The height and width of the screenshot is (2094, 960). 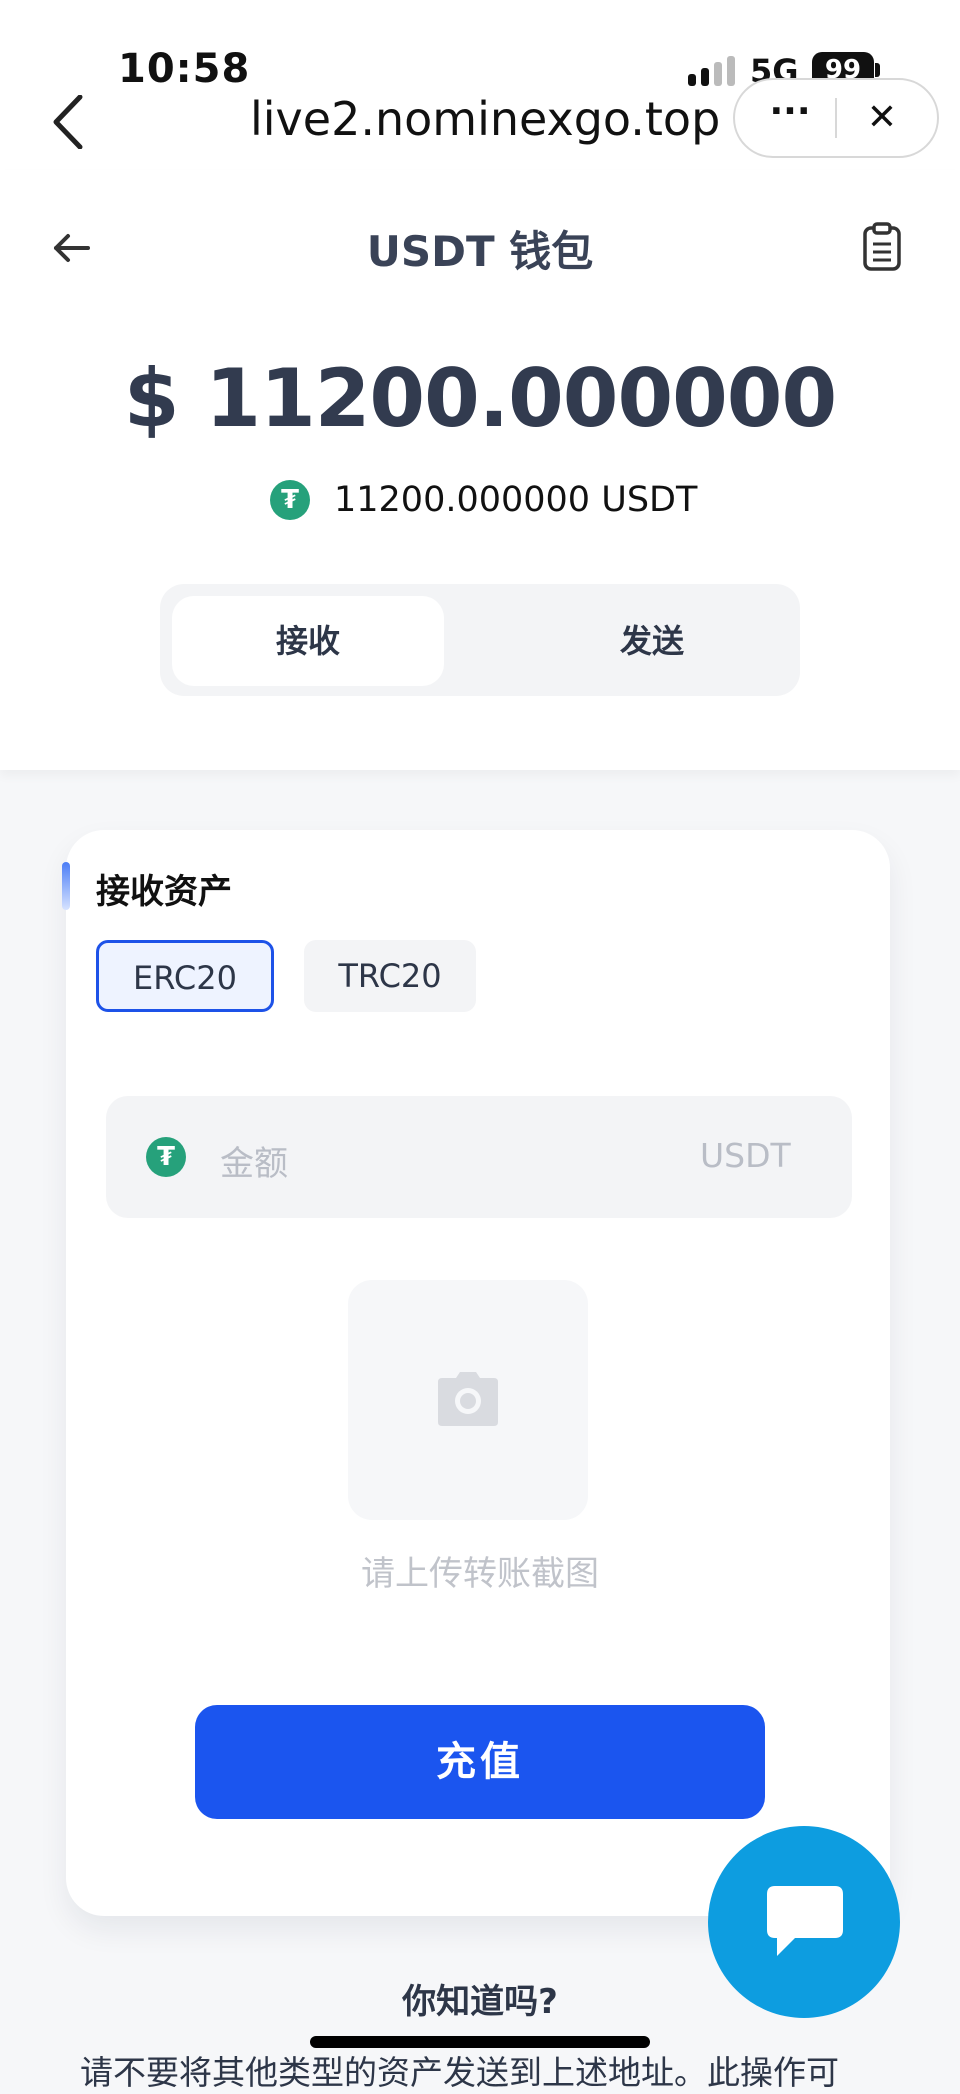 I want to click on close-button: ✕, so click(x=882, y=118).